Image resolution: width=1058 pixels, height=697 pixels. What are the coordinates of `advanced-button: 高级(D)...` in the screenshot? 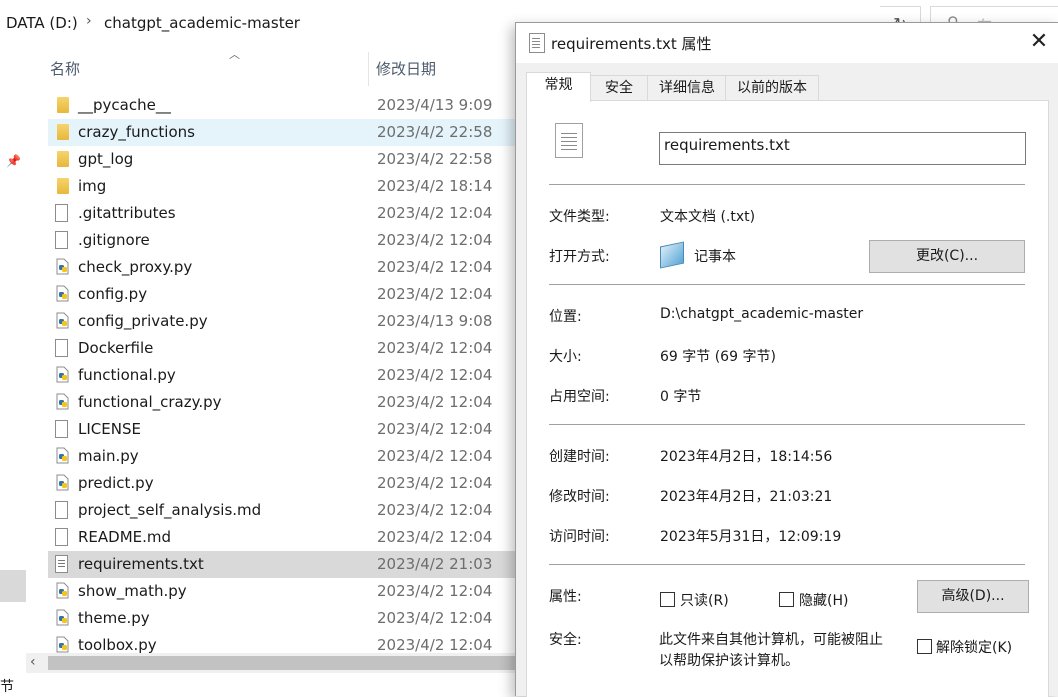 It's located at (973, 596).